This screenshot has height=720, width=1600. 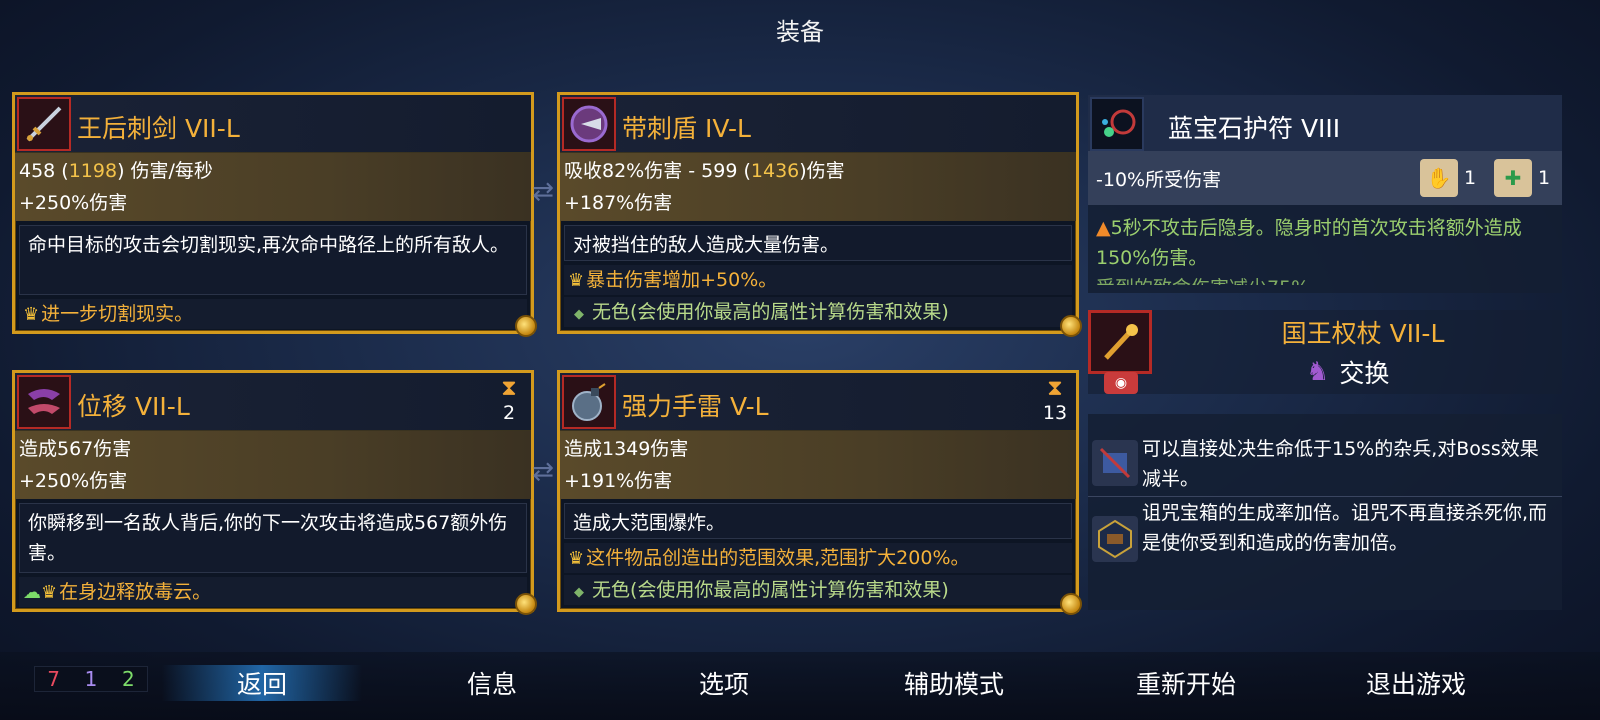 What do you see at coordinates (818, 558) in the screenshot?
I see `legendary-affix: ♛ 这件物品创造出的范围效果,范围扩大200%。` at bounding box center [818, 558].